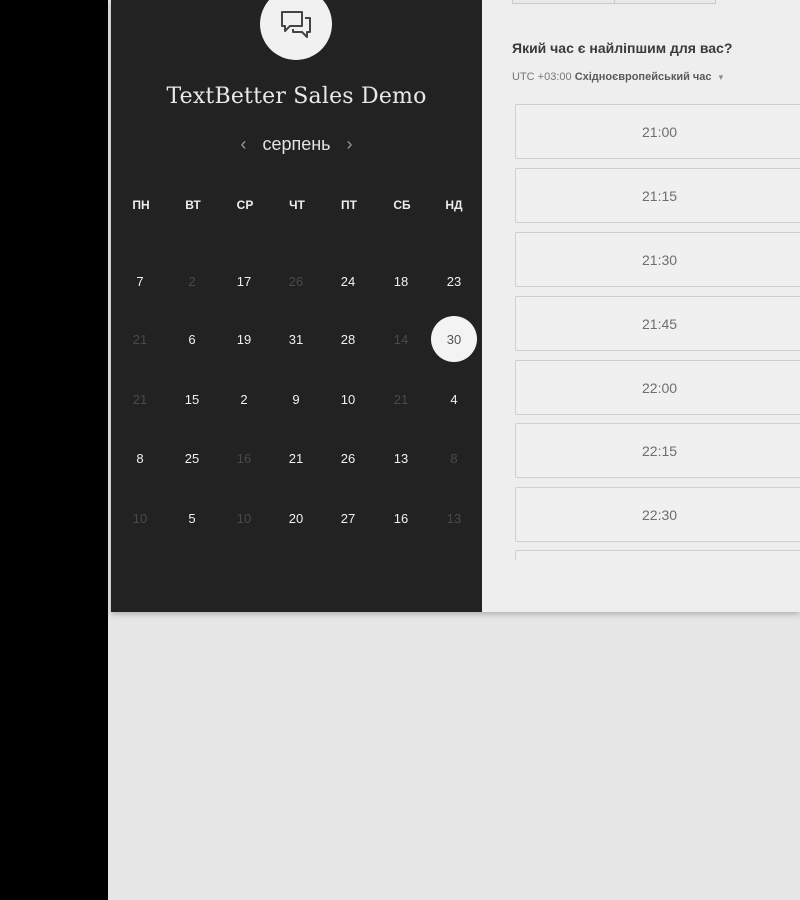 Image resolution: width=800 pixels, height=900 pixels. I want to click on calendar-day: 24, so click(348, 281).